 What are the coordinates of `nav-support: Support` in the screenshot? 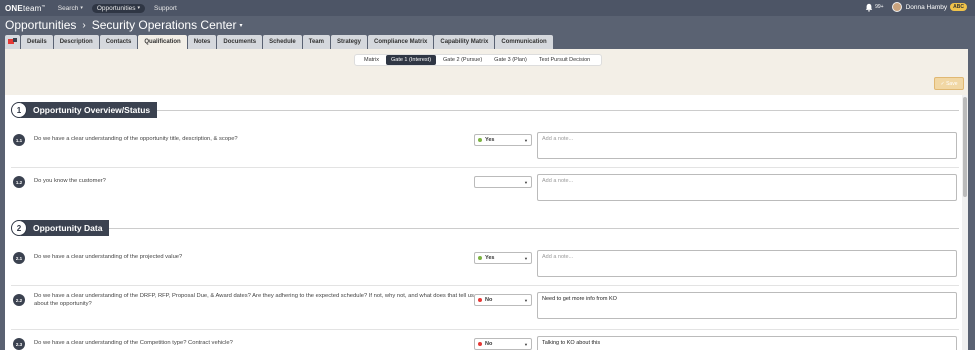 It's located at (165, 8).